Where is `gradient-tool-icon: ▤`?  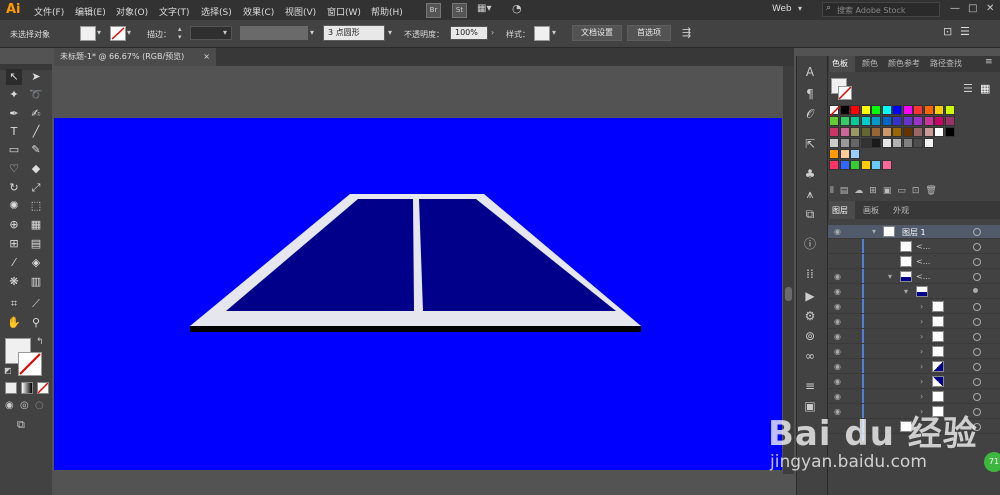
gradient-tool-icon: ▤ is located at coordinates (36, 244).